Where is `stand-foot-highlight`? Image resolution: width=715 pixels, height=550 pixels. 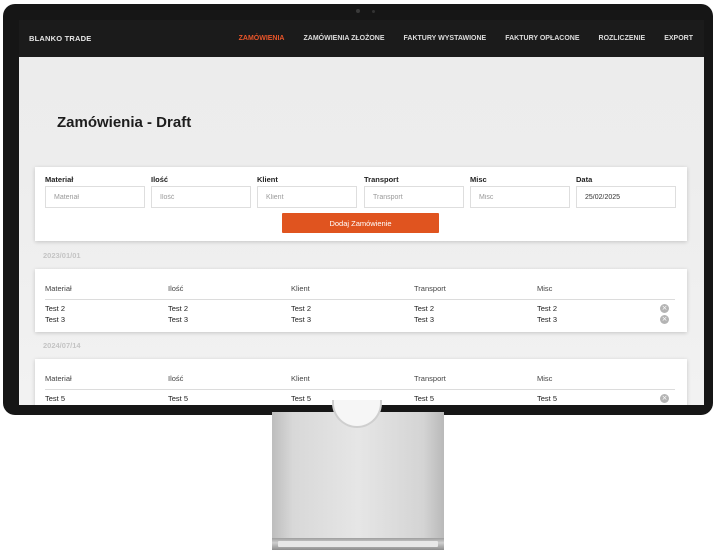 stand-foot-highlight is located at coordinates (358, 544).